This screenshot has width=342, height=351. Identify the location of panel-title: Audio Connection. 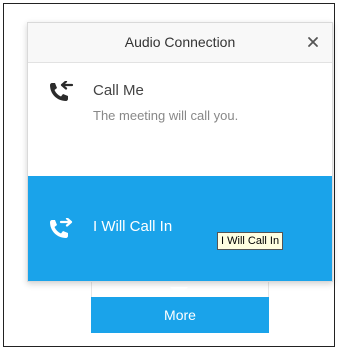
(180, 42).